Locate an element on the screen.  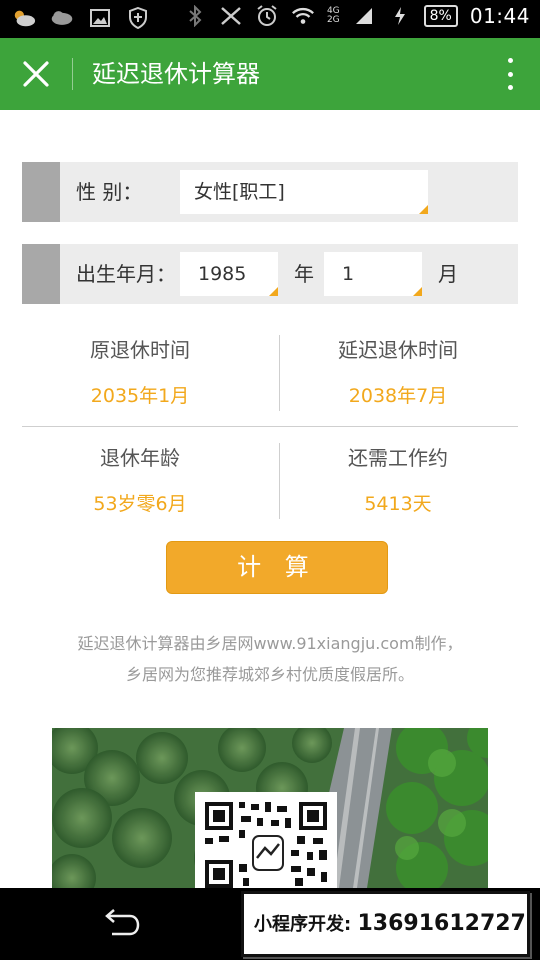
retirement-age-cell: 退休年龄 53岁零6月 is located at coordinates (140, 481).